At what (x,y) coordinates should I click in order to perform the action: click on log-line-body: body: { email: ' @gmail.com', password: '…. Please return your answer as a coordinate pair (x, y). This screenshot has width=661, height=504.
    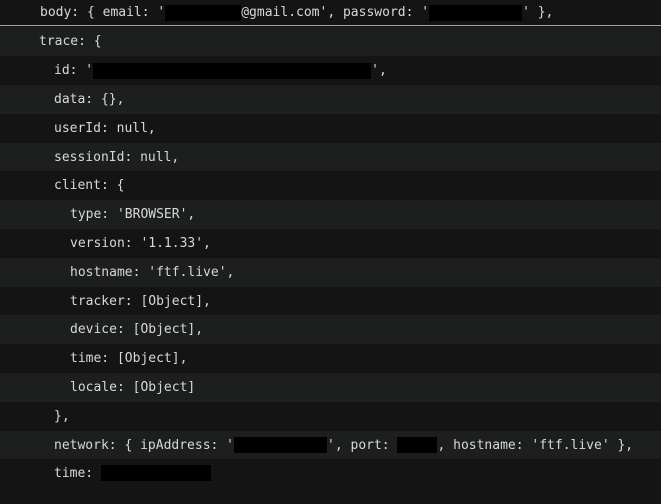
    Looking at the image, I should click on (330, 13).